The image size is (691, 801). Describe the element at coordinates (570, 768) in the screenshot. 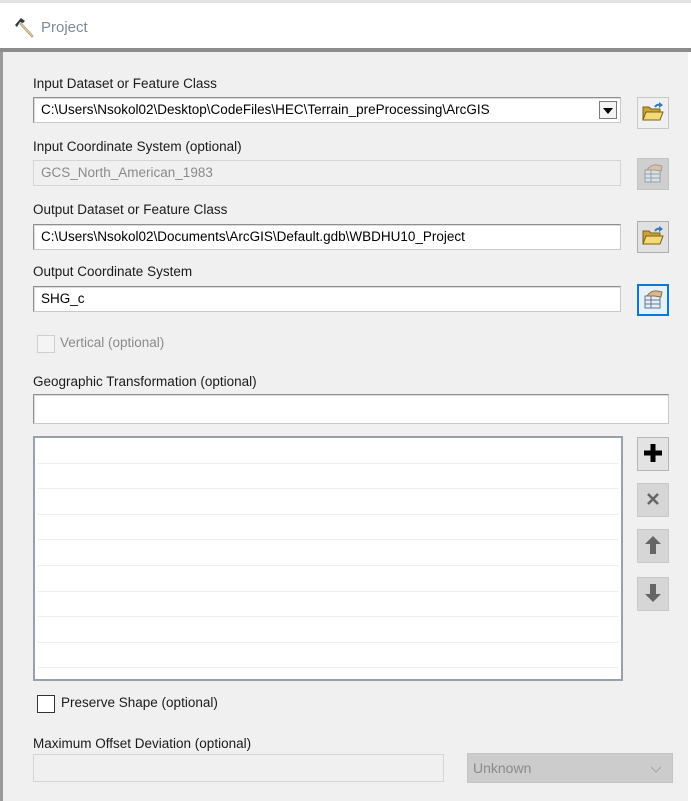

I see `max-offset-unit-select: Unknown` at that location.